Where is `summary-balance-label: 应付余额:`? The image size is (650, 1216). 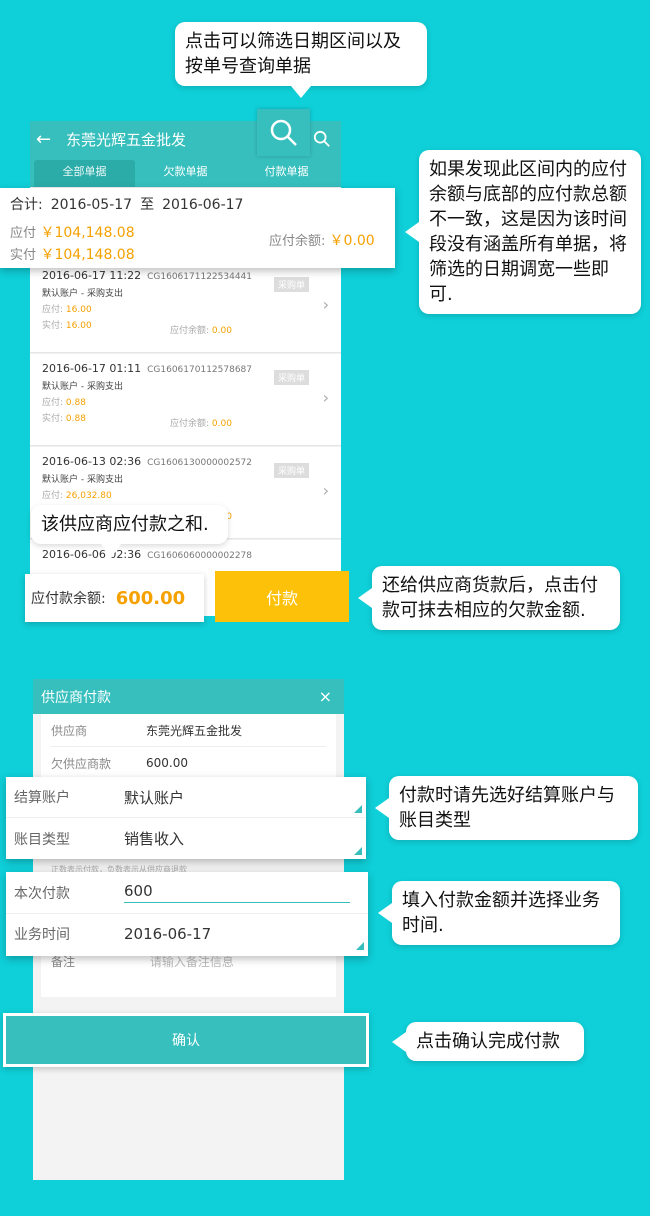 summary-balance-label: 应付余额: is located at coordinates (297, 241).